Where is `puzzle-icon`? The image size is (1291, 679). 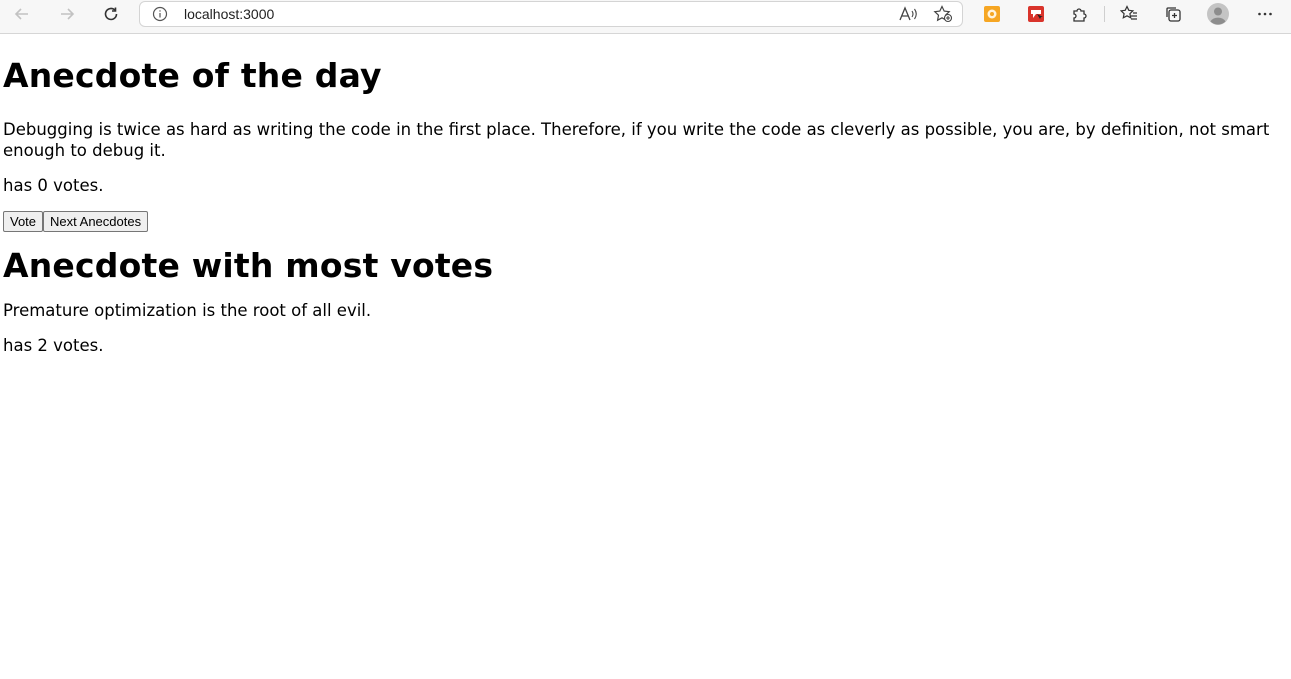
puzzle-icon is located at coordinates (1080, 15).